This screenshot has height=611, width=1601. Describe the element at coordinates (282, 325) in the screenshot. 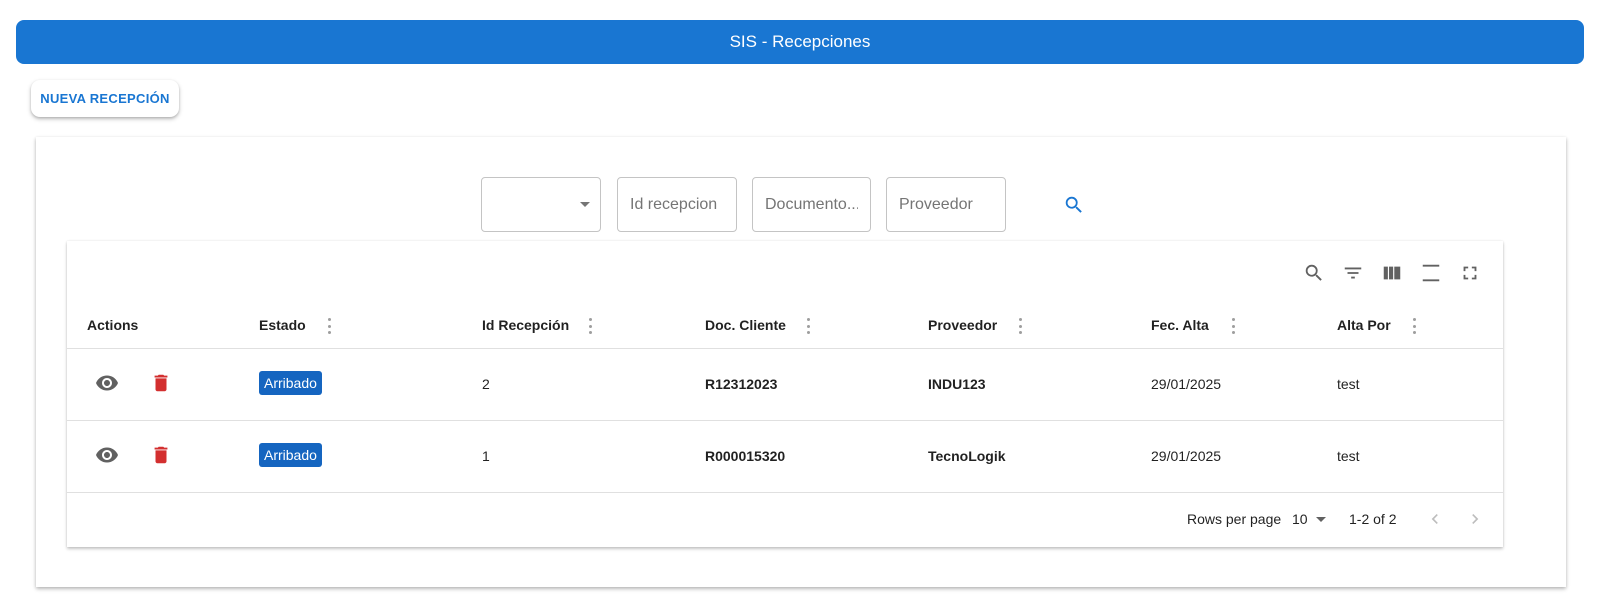

I see `column-header-estado: Estado` at that location.